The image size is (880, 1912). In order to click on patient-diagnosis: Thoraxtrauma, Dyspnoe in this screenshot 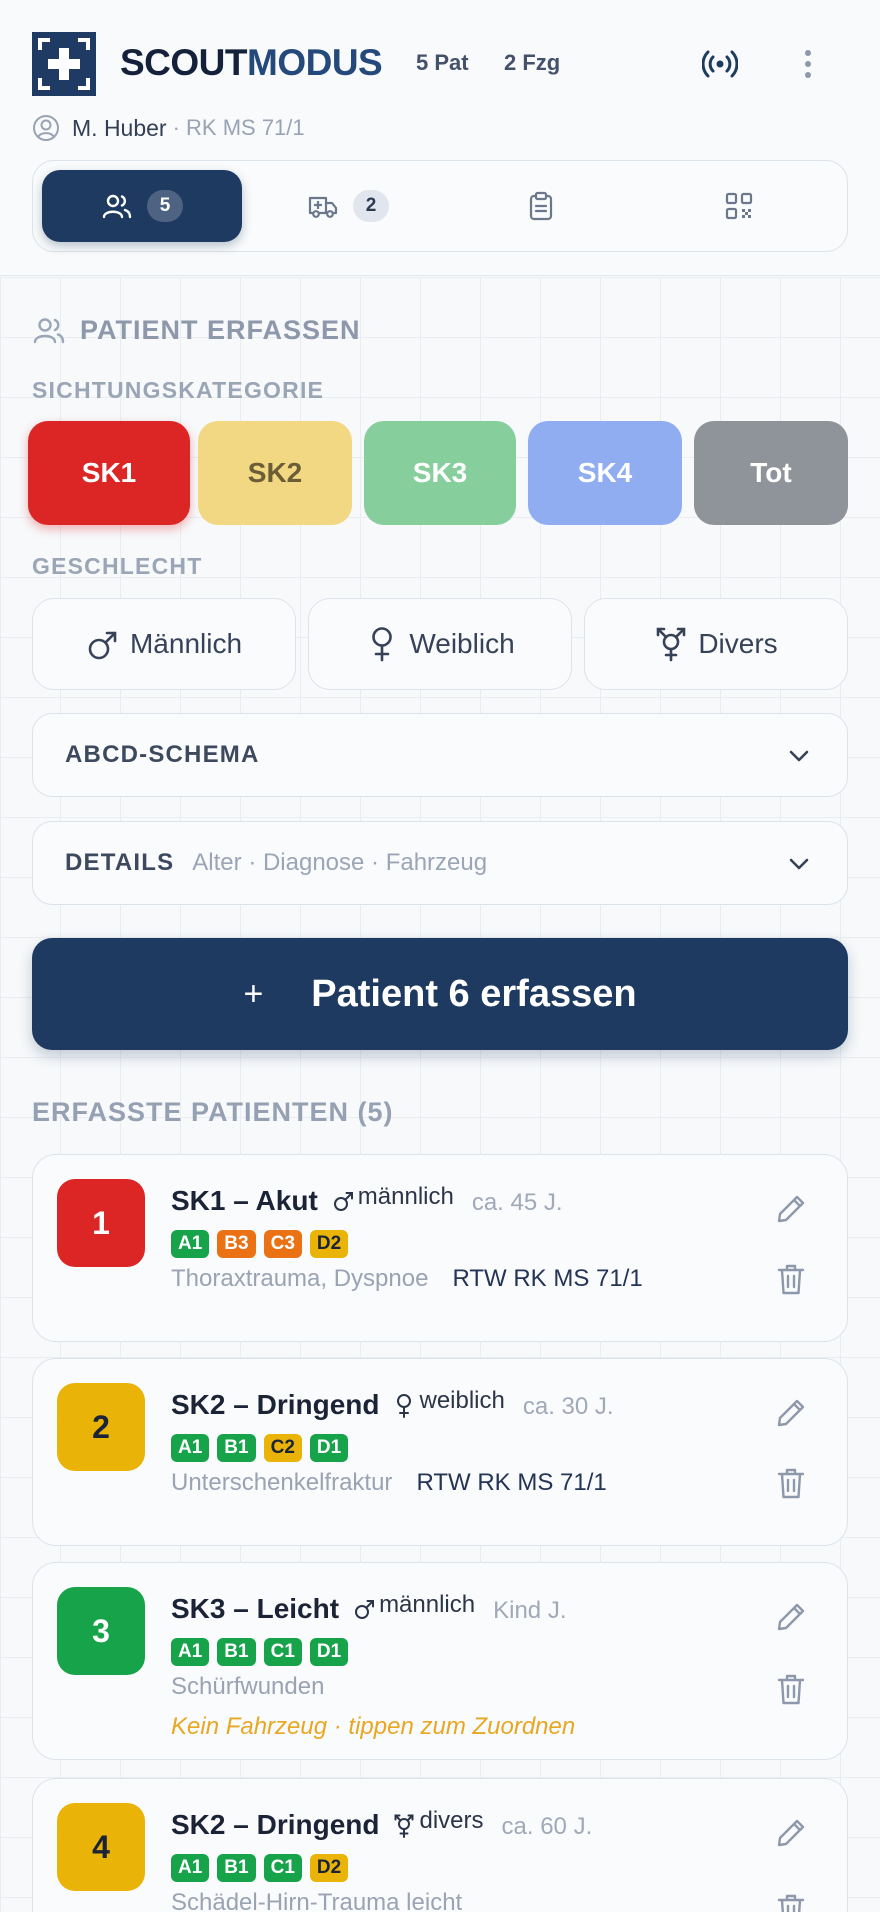, I will do `click(300, 1278)`.